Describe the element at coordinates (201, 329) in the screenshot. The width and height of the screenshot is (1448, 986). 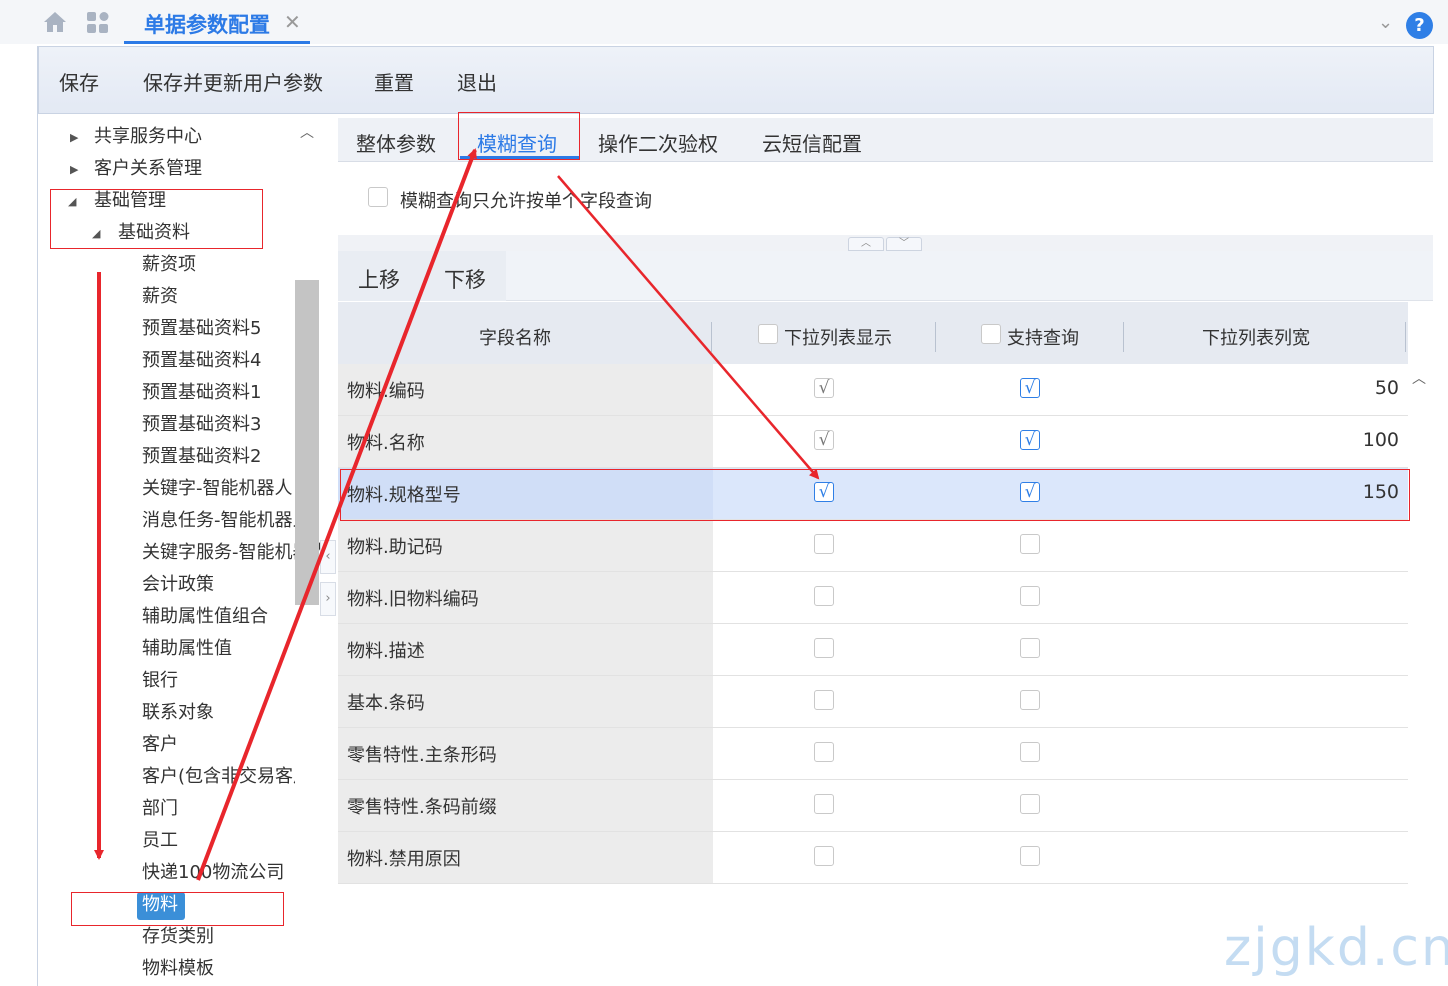
I see `tree-item: 预置基础资料5` at that location.